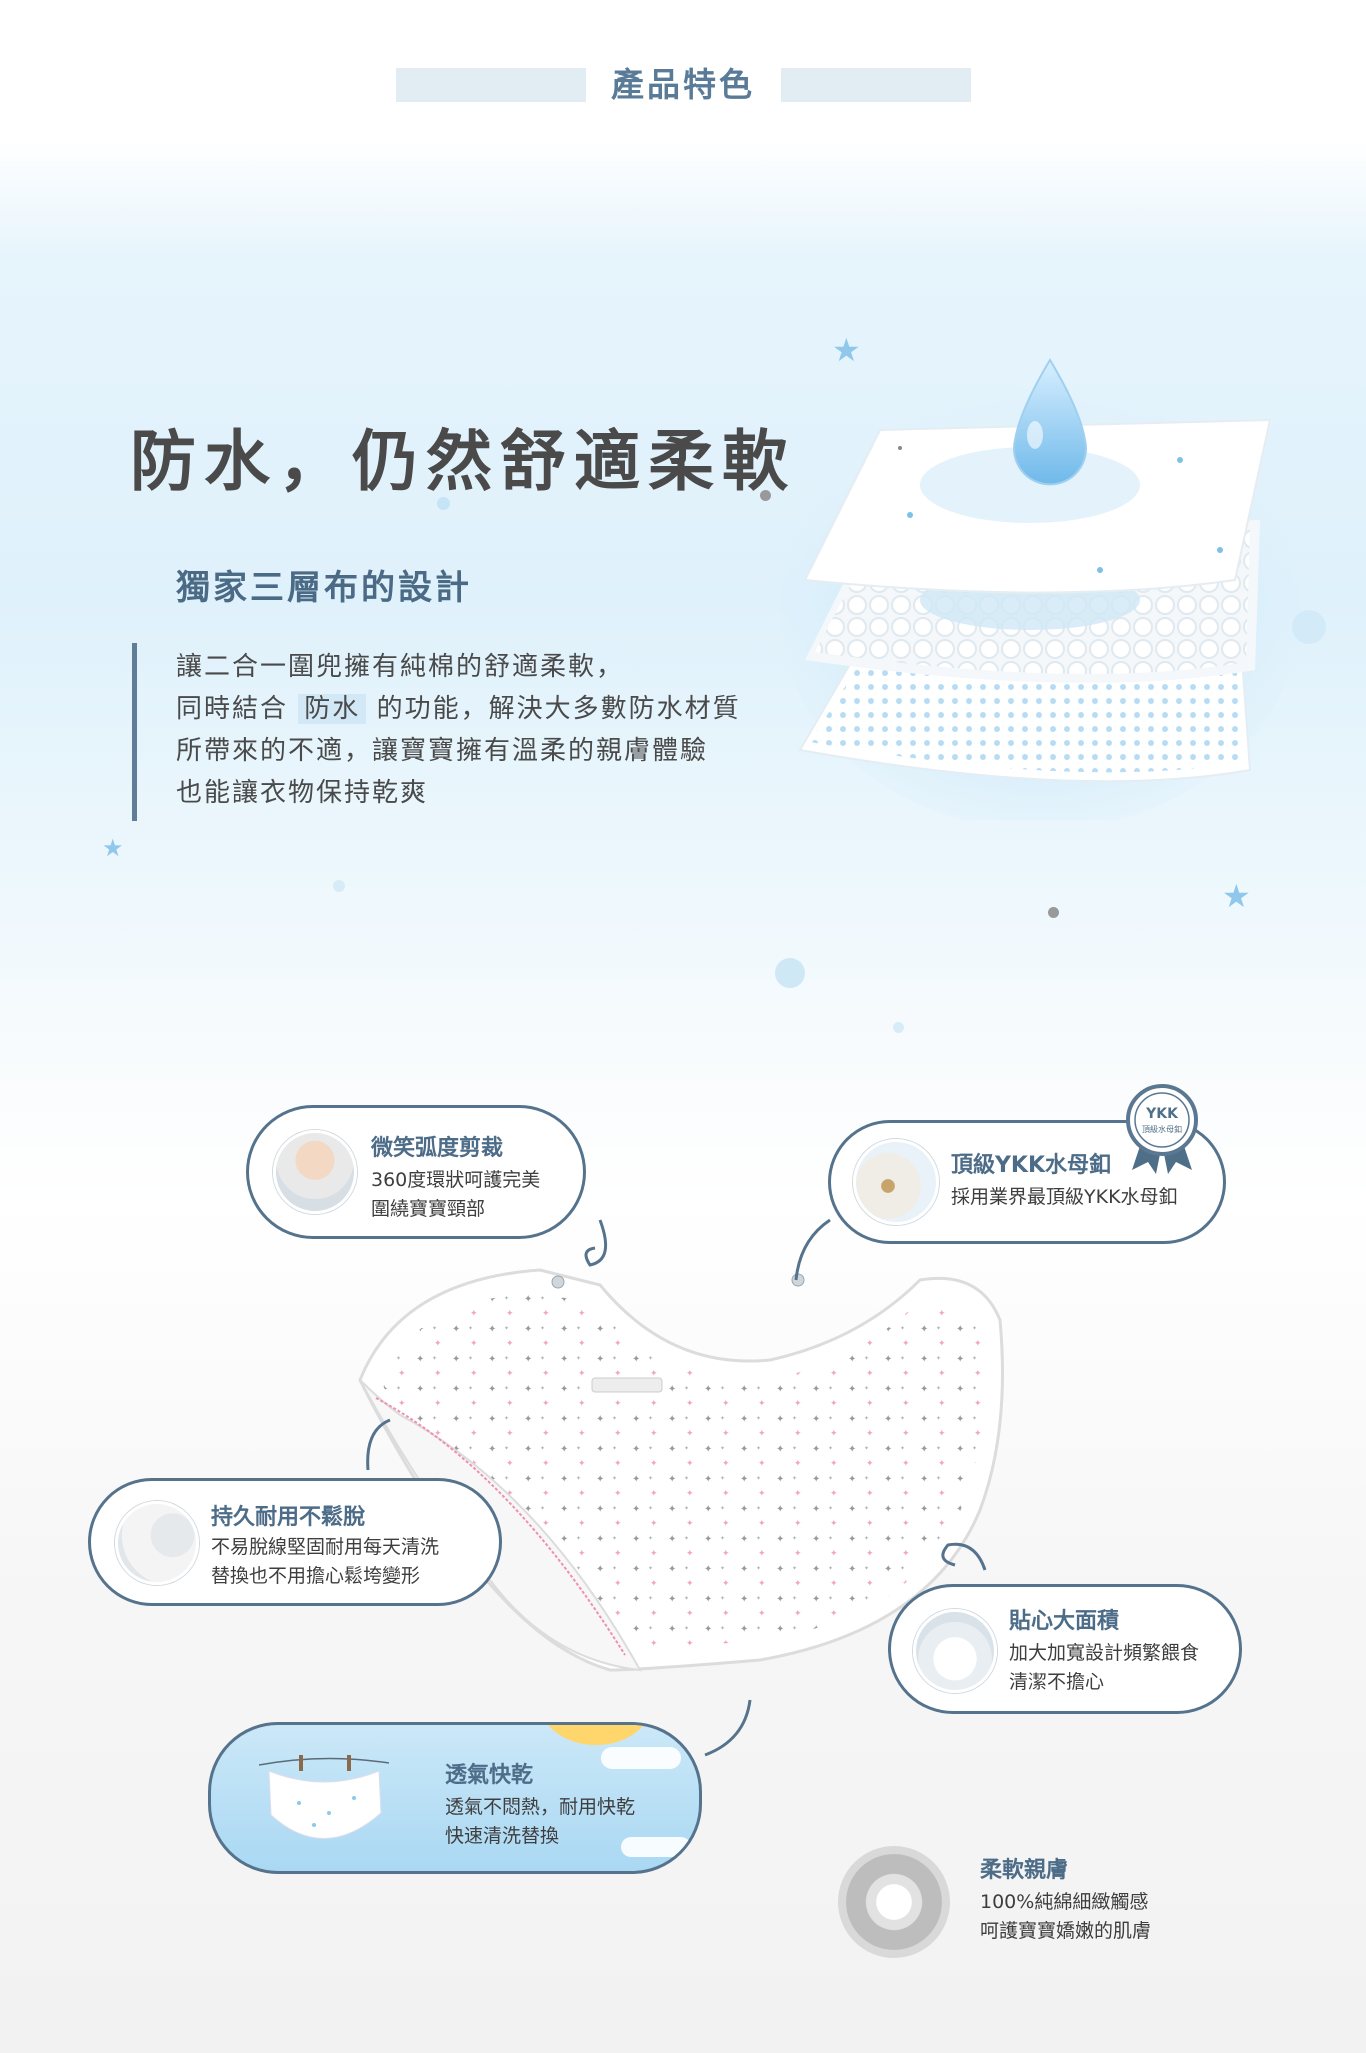 This screenshot has width=1366, height=2053. I want to click on sun-icon, so click(596, 1735).